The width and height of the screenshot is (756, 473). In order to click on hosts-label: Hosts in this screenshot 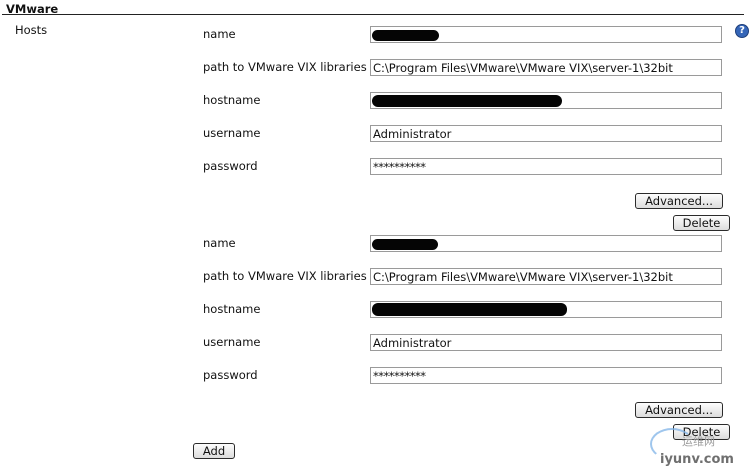, I will do `click(31, 30)`.